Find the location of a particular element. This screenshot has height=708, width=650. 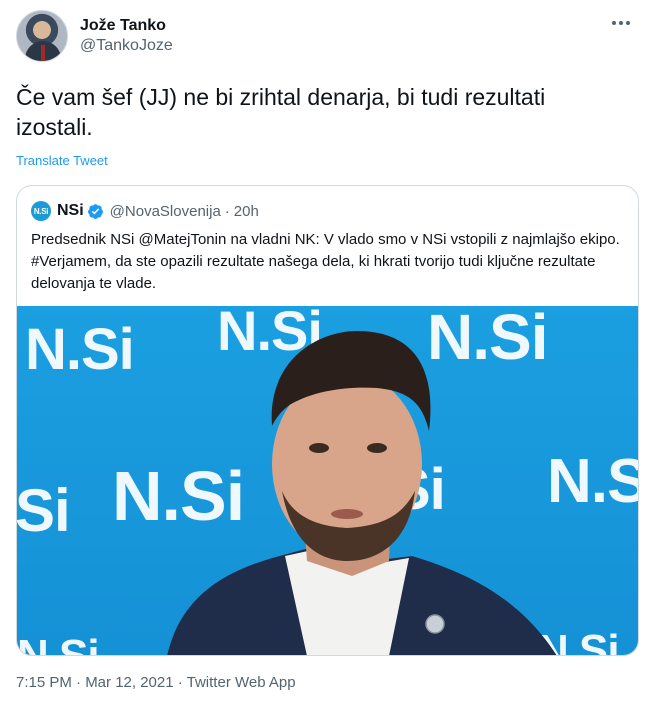

author-names: Jože Tanko @TankoJoze is located at coordinates (126, 36).